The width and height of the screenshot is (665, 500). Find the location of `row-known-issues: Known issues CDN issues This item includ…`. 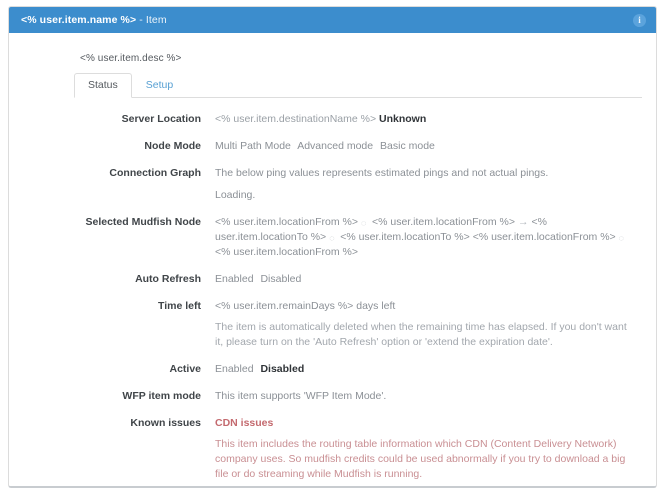

row-known-issues: Known issues CDN issues This item includ… is located at coordinates (332, 451).